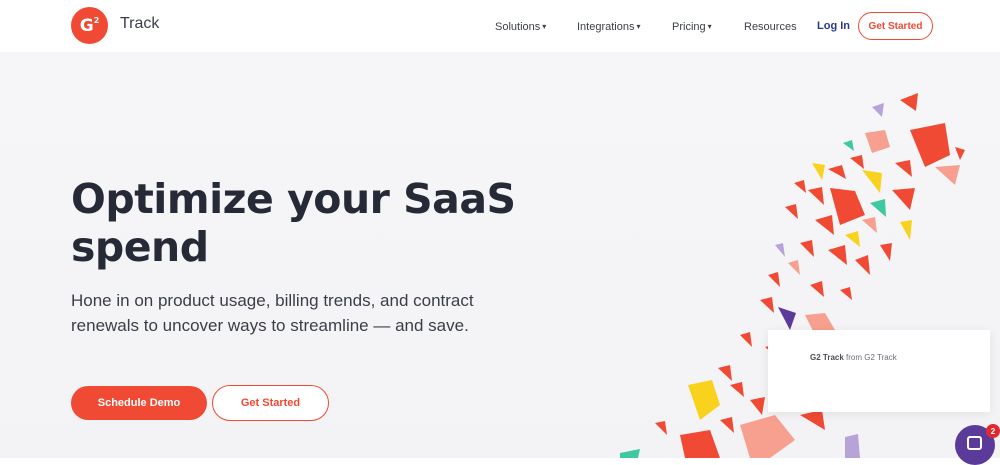 Image resolution: width=1000 pixels, height=465 pixels. I want to click on nav-pricing: Pricing ▾, so click(692, 27).